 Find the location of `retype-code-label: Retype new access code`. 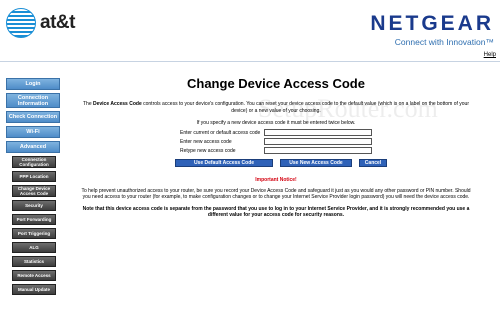

retype-code-label: Retype new access code is located at coordinates (208, 150).